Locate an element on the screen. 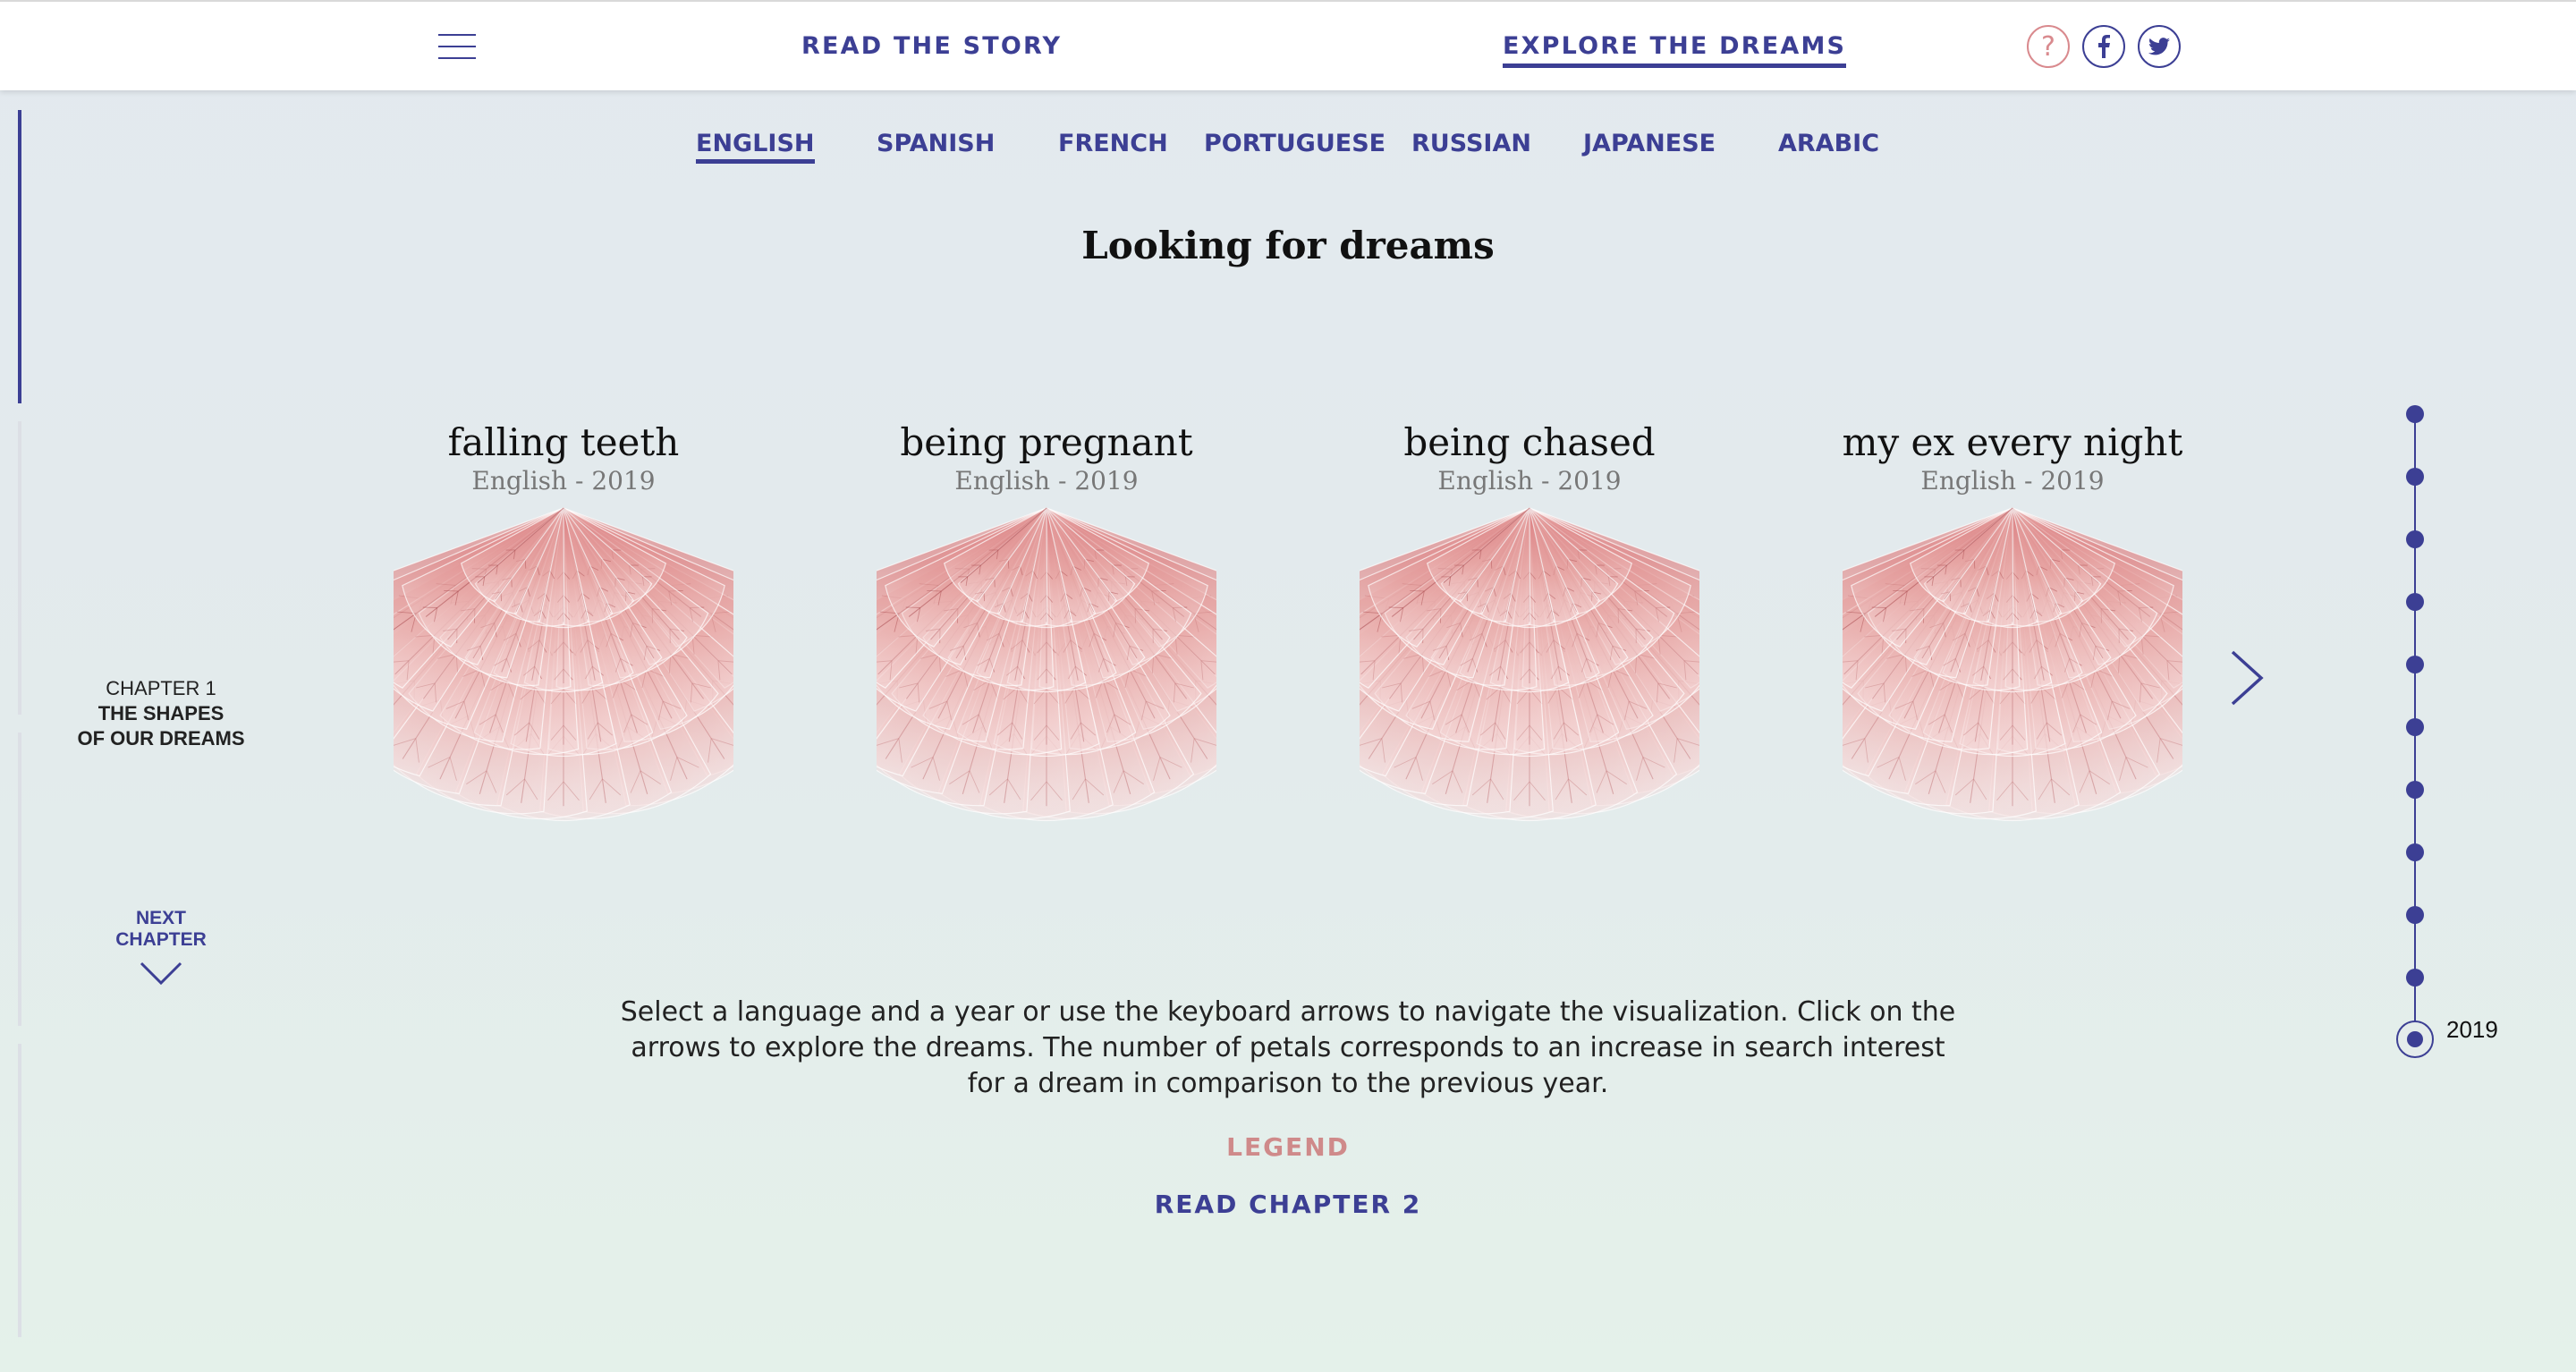 The height and width of the screenshot is (1372, 2576). next-chapter-line2: CHAPTER is located at coordinates (161, 939).